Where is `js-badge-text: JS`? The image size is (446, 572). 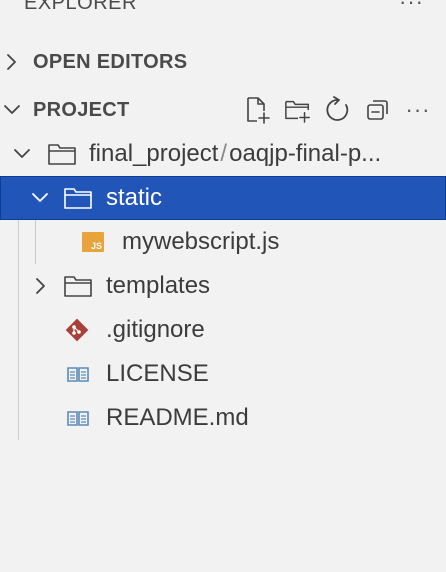 js-badge-text: JS is located at coordinates (96, 246).